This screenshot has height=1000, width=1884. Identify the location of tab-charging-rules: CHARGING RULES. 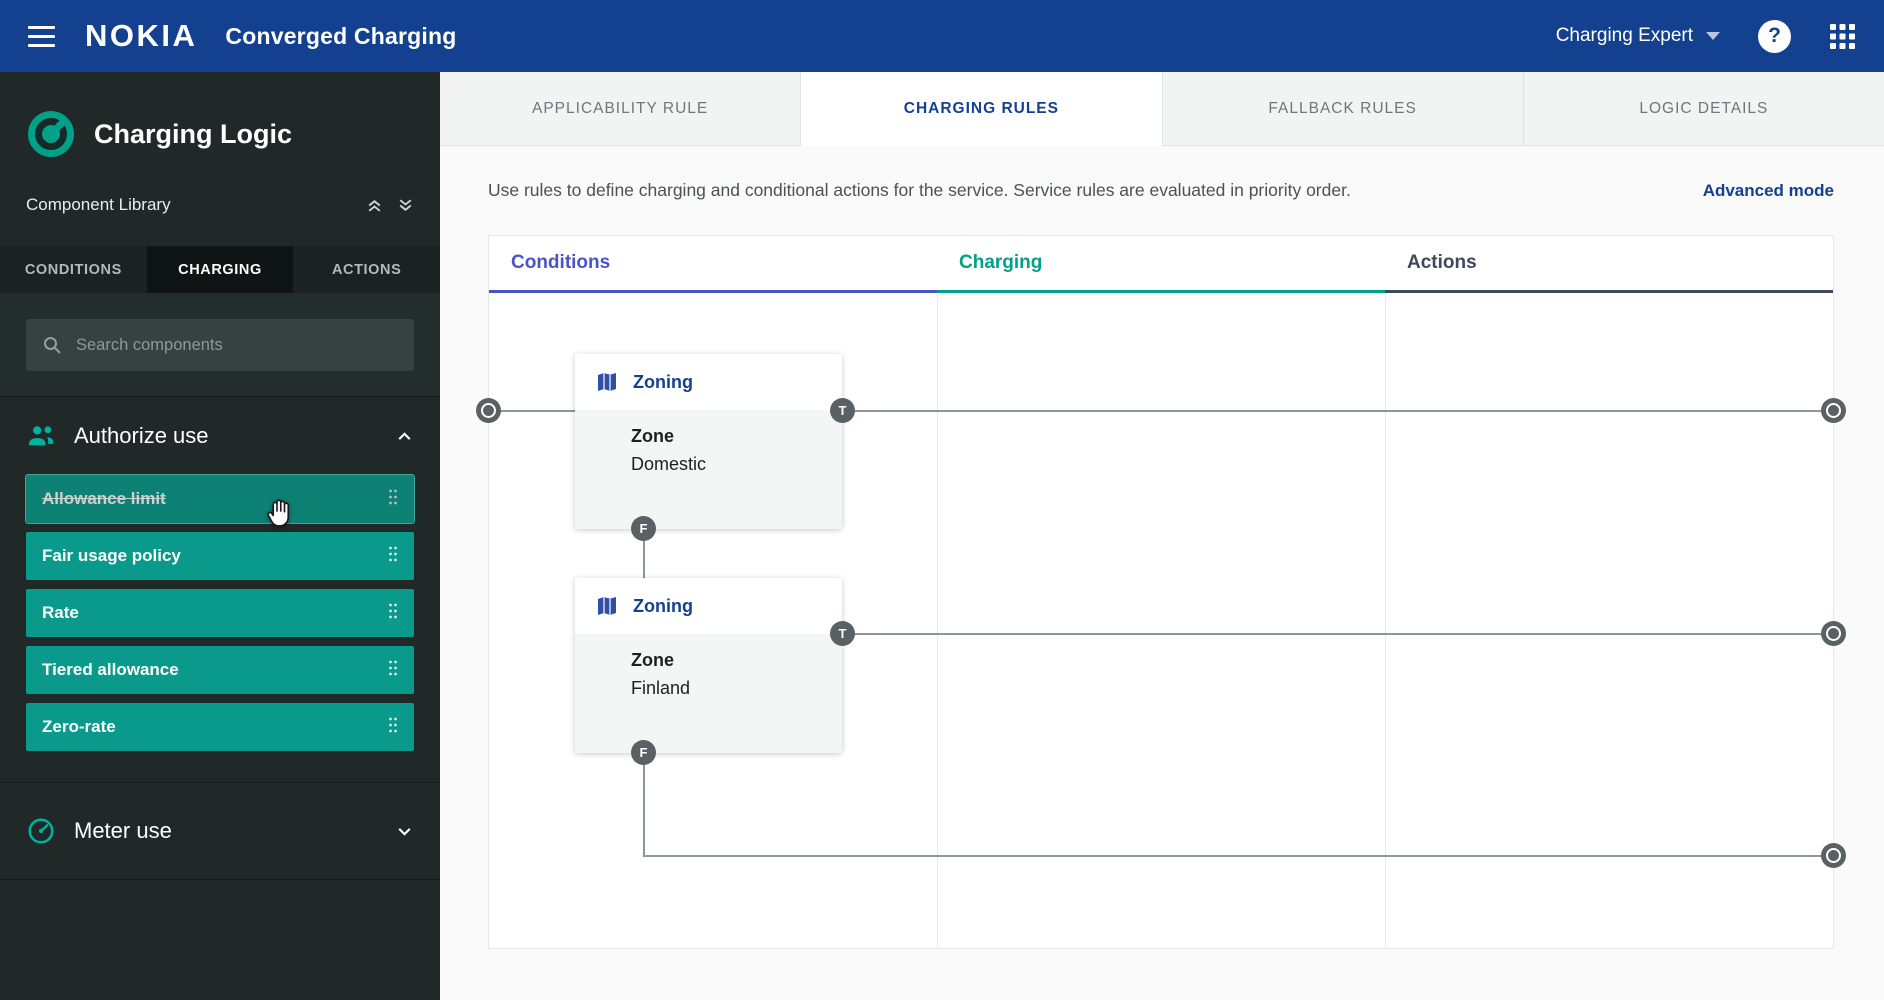
(981, 109).